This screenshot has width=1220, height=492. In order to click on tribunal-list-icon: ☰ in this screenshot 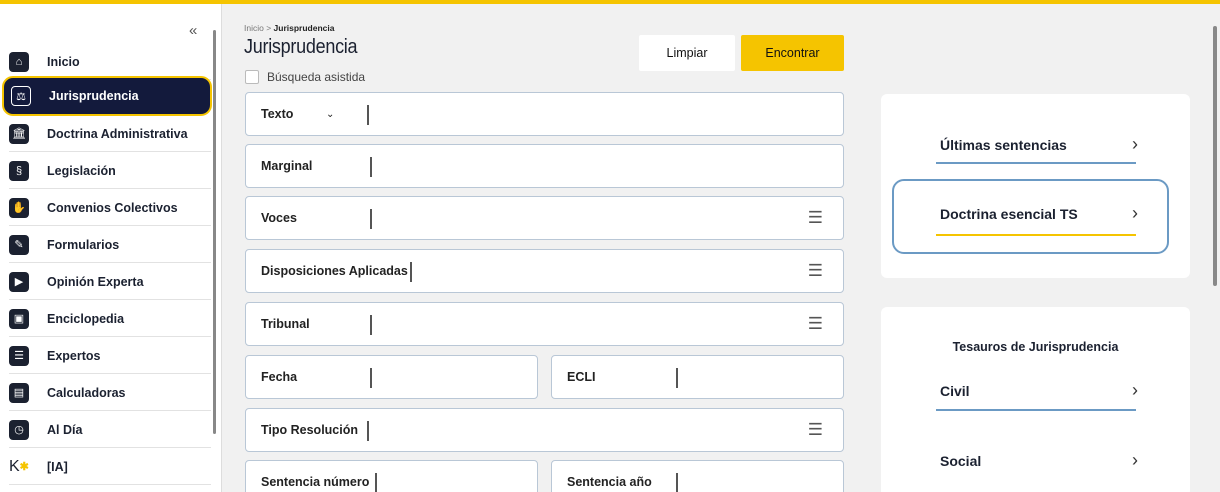, I will do `click(815, 324)`.